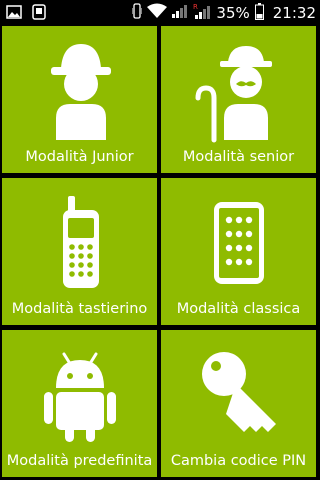  I want to click on junior-mode-tile: Modalità Junior, so click(79, 99).